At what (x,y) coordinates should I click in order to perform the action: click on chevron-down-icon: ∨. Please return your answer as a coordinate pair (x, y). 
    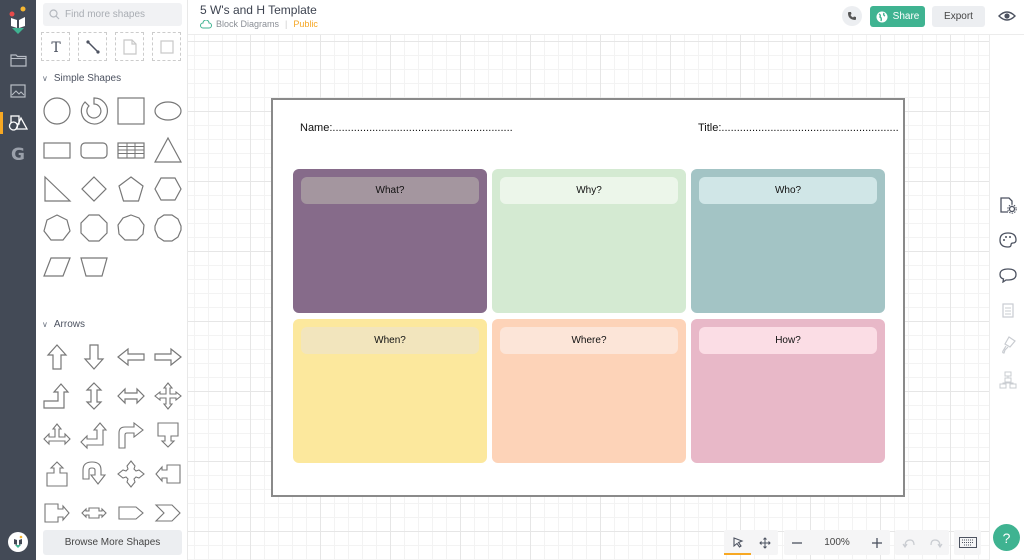
    Looking at the image, I should click on (45, 78).